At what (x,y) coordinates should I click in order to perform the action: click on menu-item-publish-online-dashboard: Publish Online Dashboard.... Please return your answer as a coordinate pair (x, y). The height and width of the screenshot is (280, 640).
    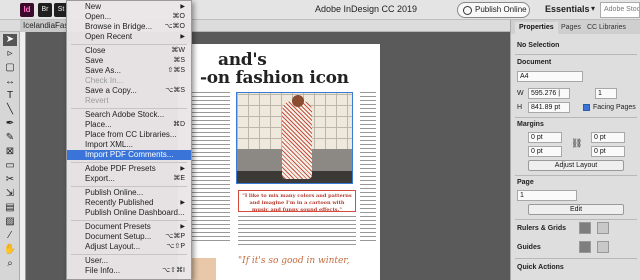
    Looking at the image, I should click on (129, 213).